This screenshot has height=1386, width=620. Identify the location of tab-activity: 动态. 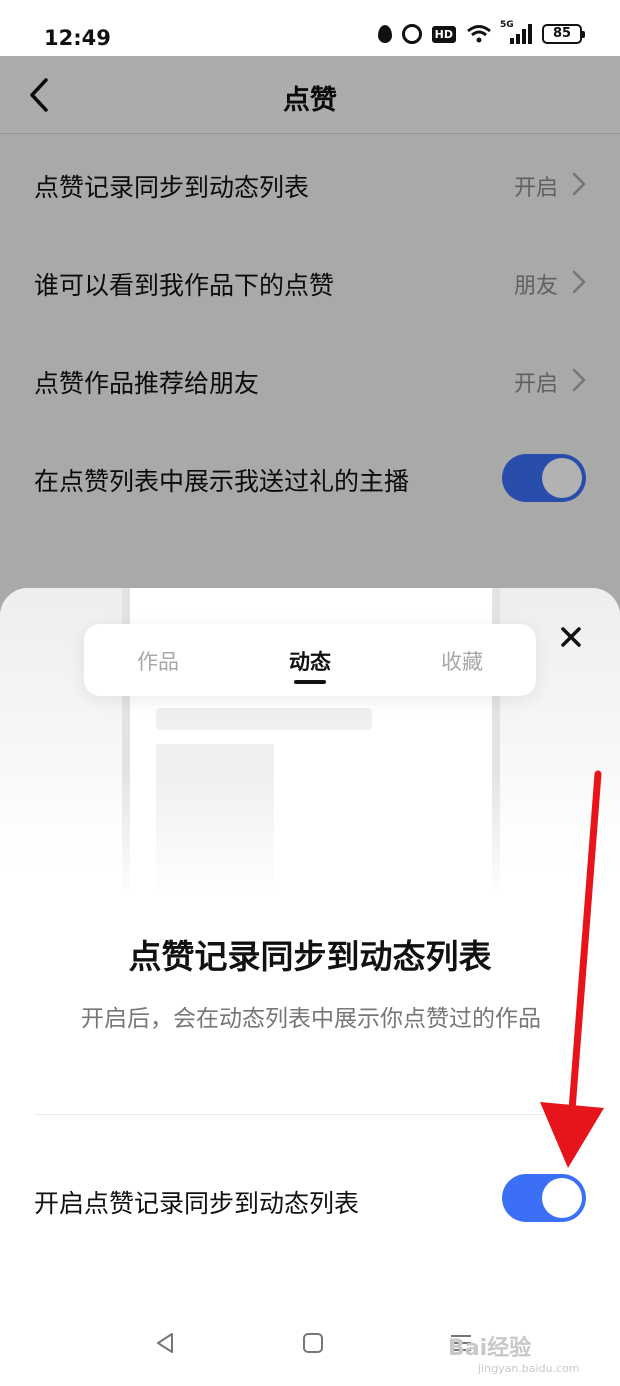
(310, 661).